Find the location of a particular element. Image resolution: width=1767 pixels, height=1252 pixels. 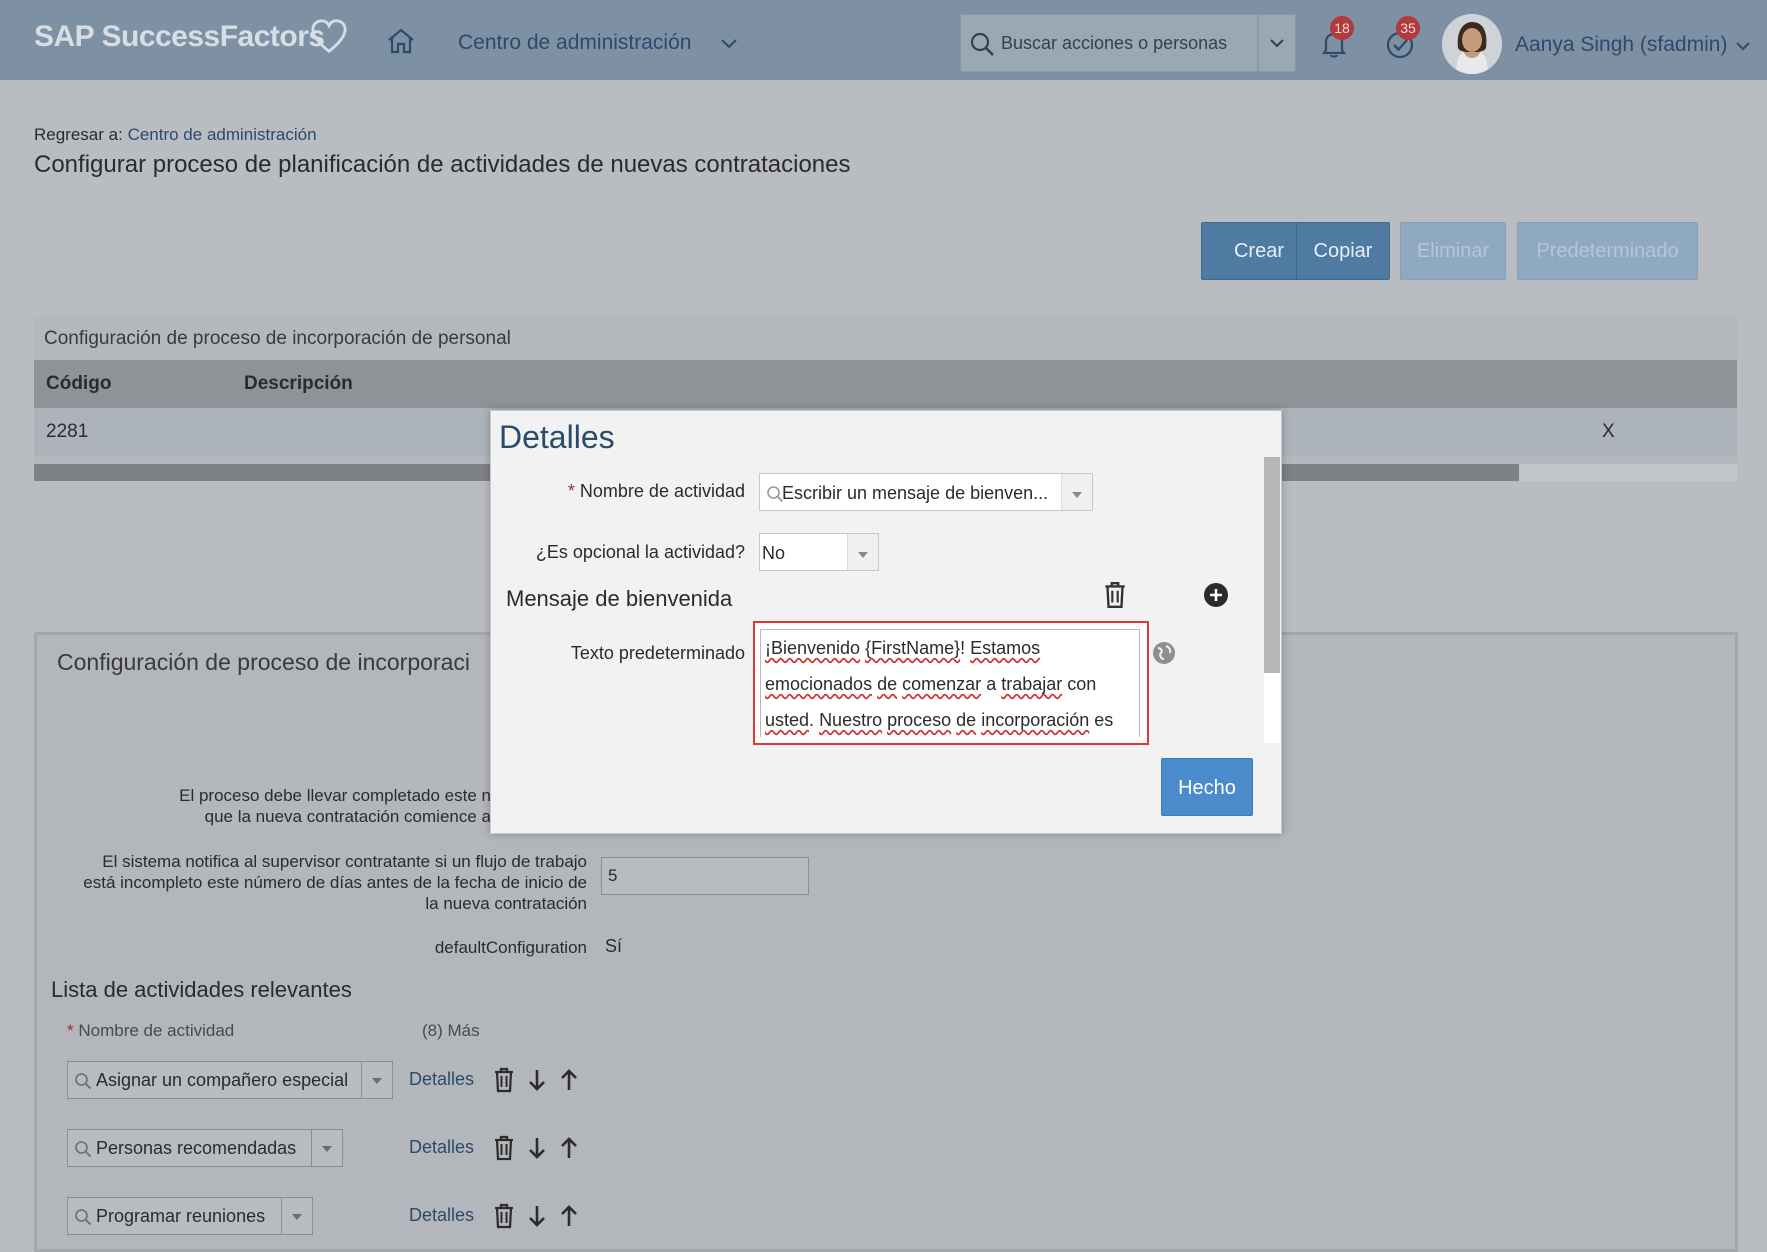

search-scope-dropdown is located at coordinates (1277, 43).